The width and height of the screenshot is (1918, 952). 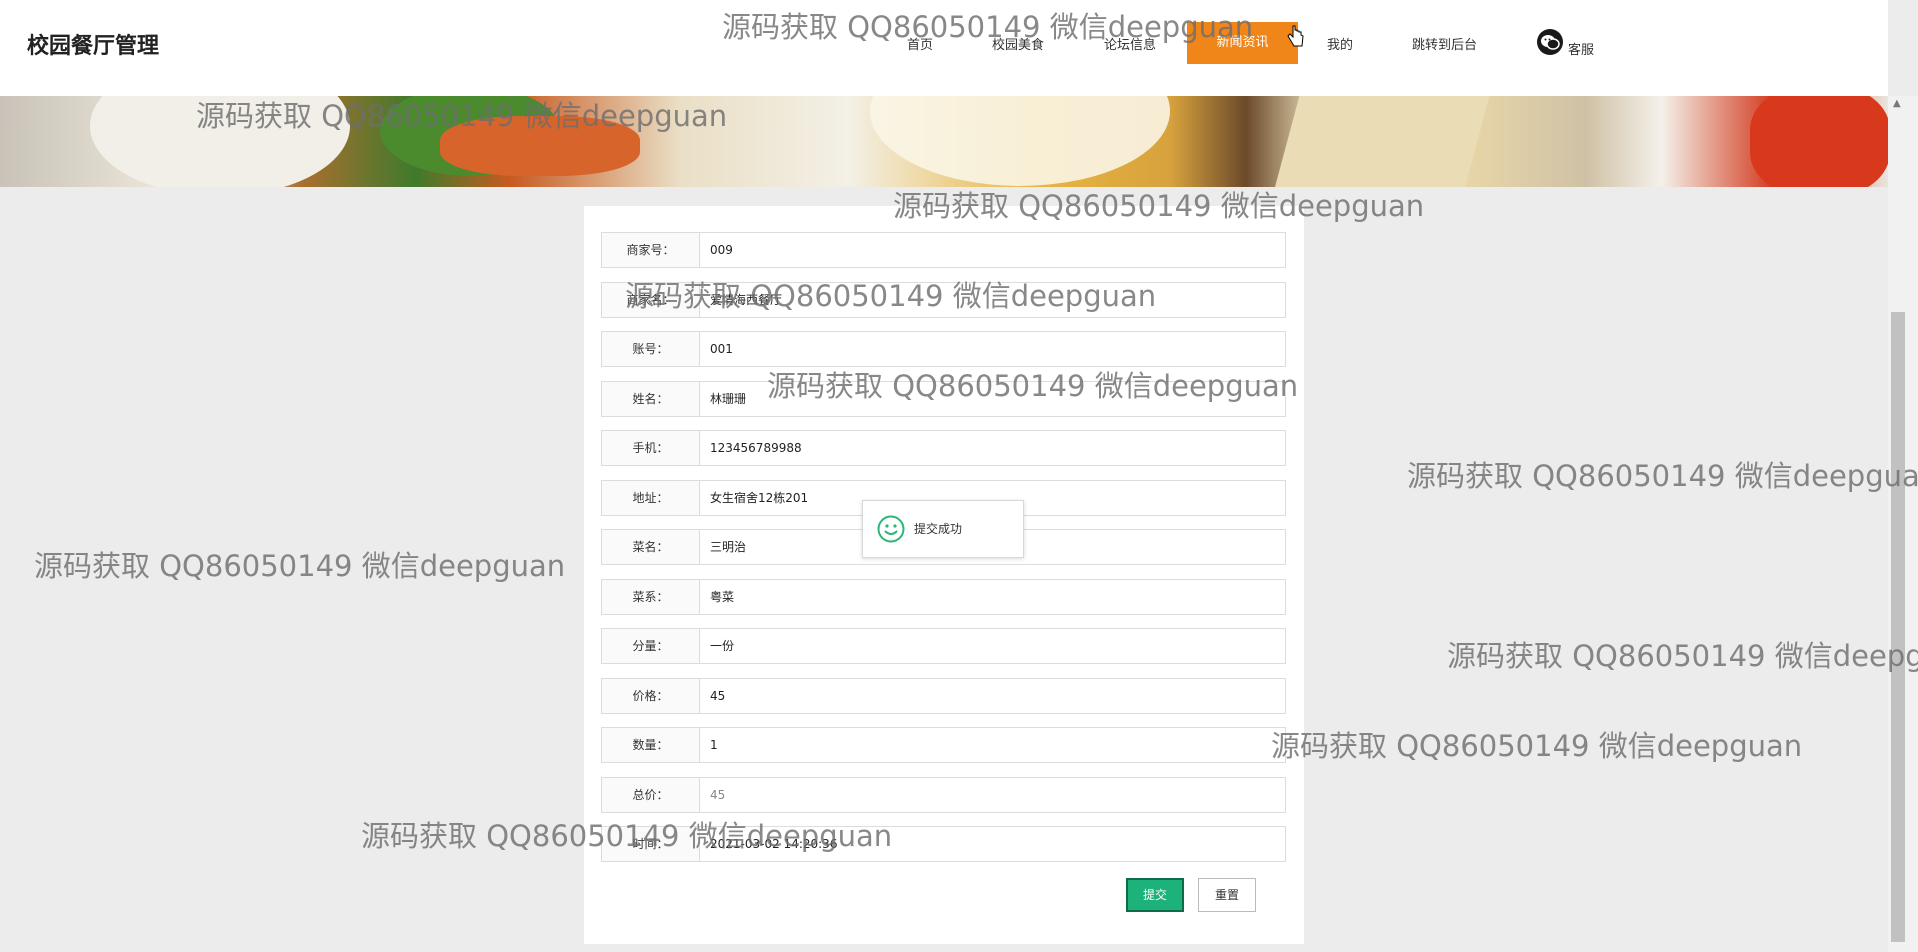 I want to click on scroll-up-icon: ▲, so click(x=1897, y=103).